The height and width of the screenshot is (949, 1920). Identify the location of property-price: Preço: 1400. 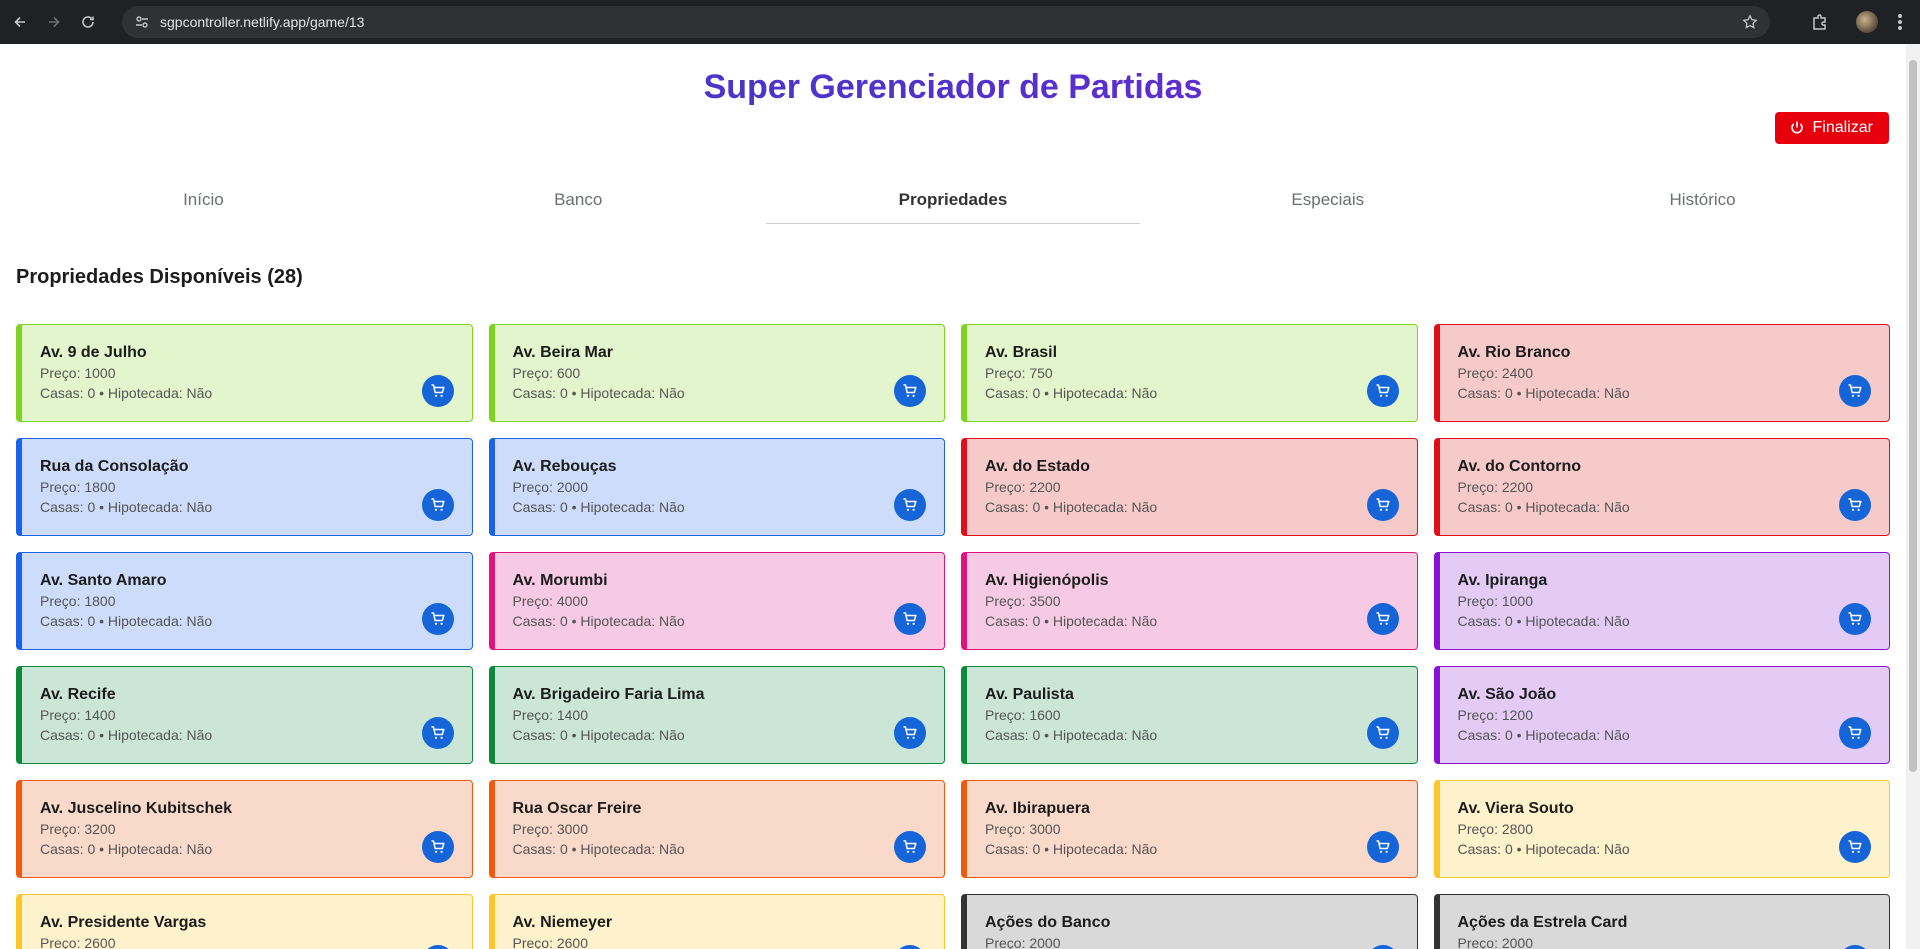
(550, 715).